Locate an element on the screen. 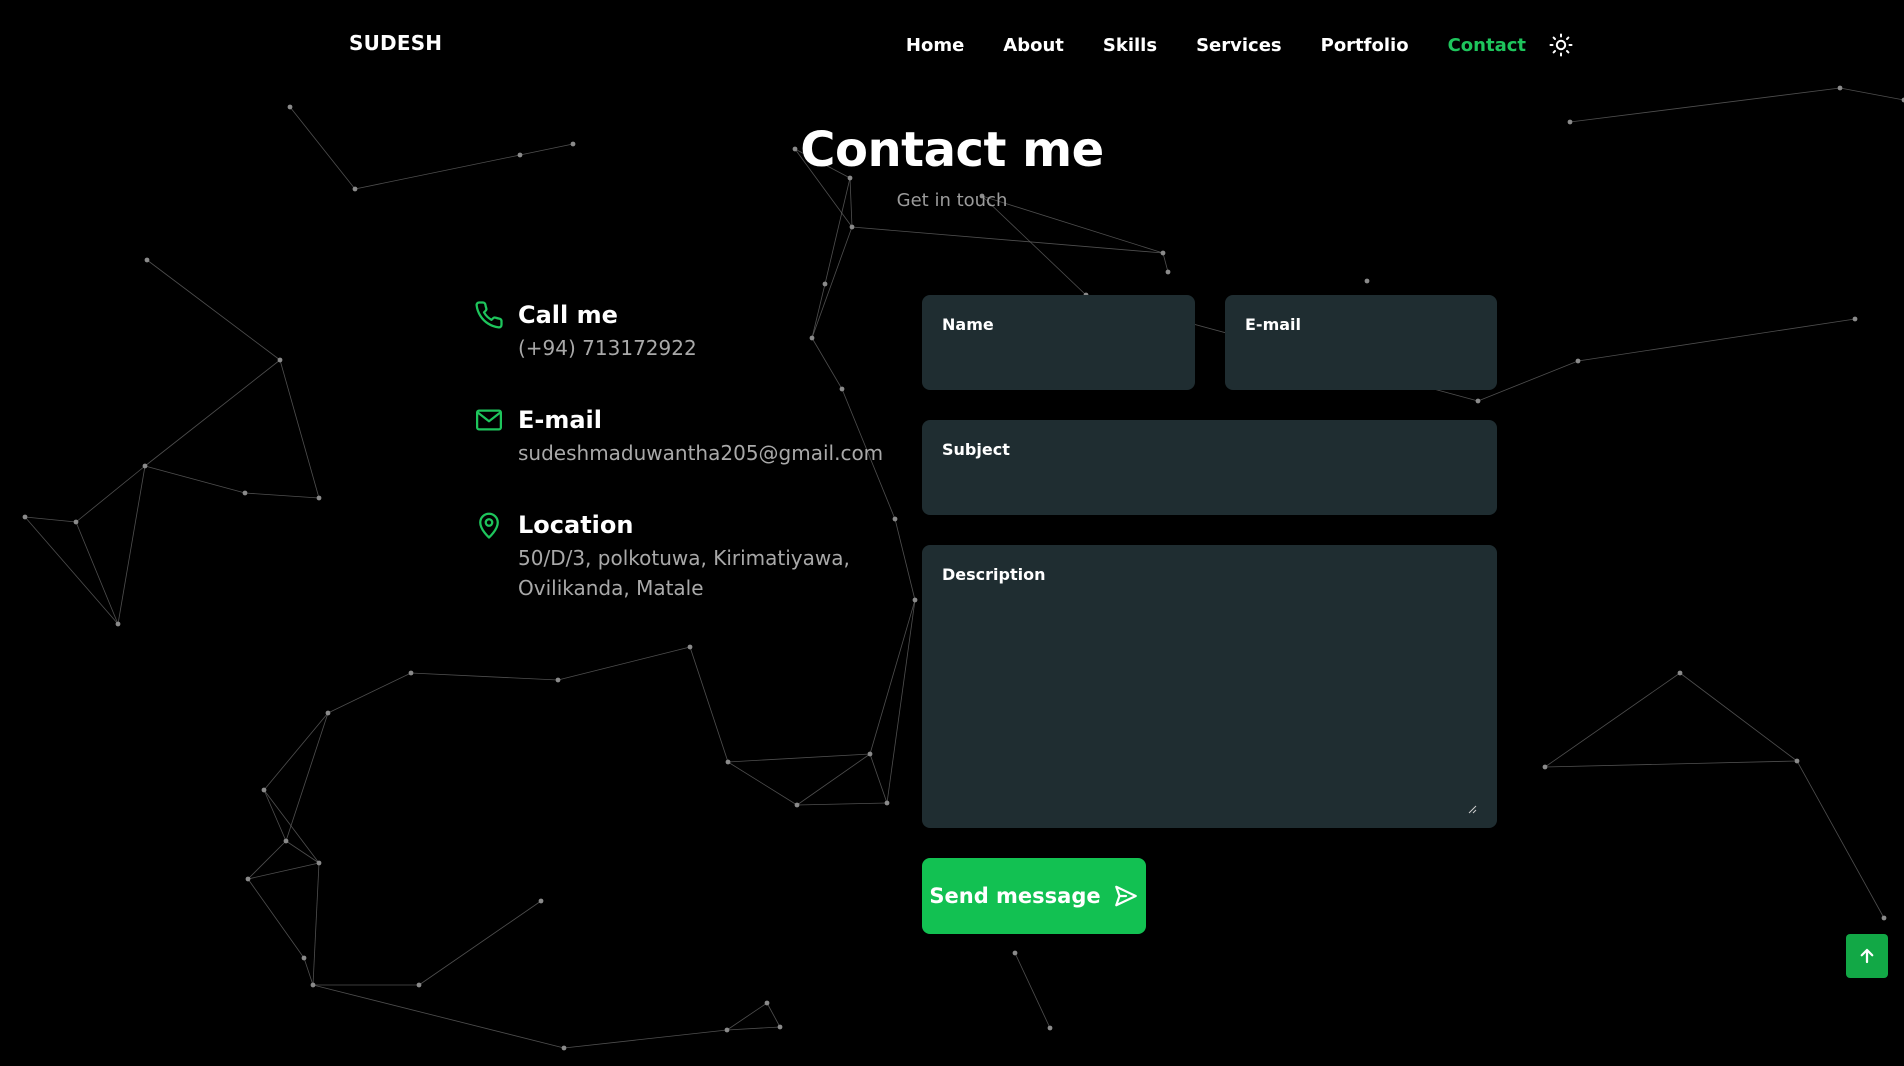 The height and width of the screenshot is (1066, 1904). nav-about: About is located at coordinates (1033, 45).